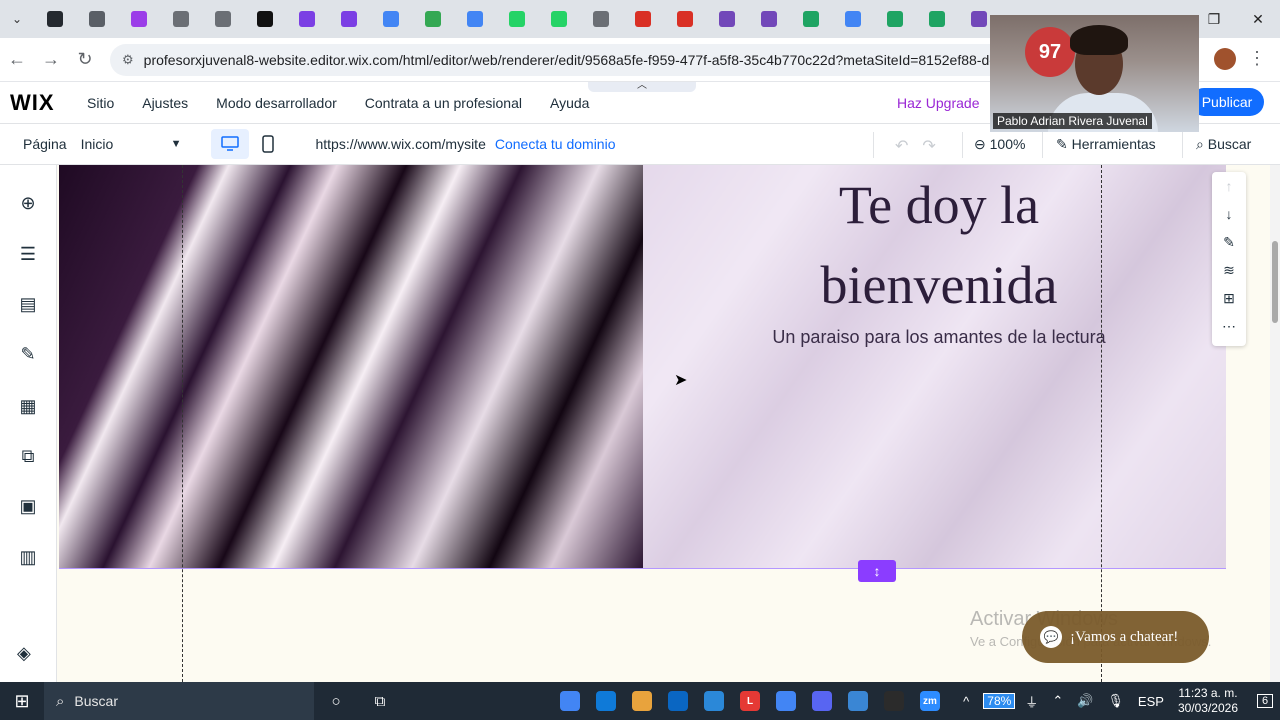  What do you see at coordinates (1275, 282) in the screenshot?
I see `scrollbar-thumb` at bounding box center [1275, 282].